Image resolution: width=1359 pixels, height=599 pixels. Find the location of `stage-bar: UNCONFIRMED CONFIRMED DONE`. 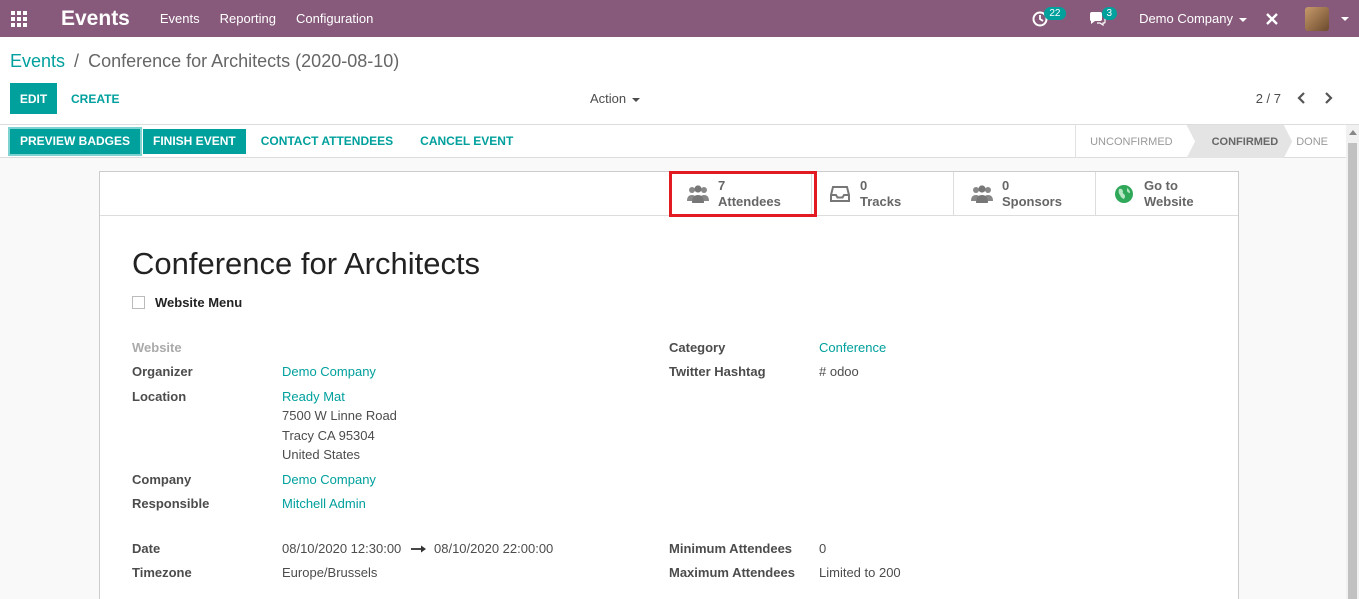

stage-bar: UNCONFIRMED CONFIRMED DONE is located at coordinates (1210, 141).